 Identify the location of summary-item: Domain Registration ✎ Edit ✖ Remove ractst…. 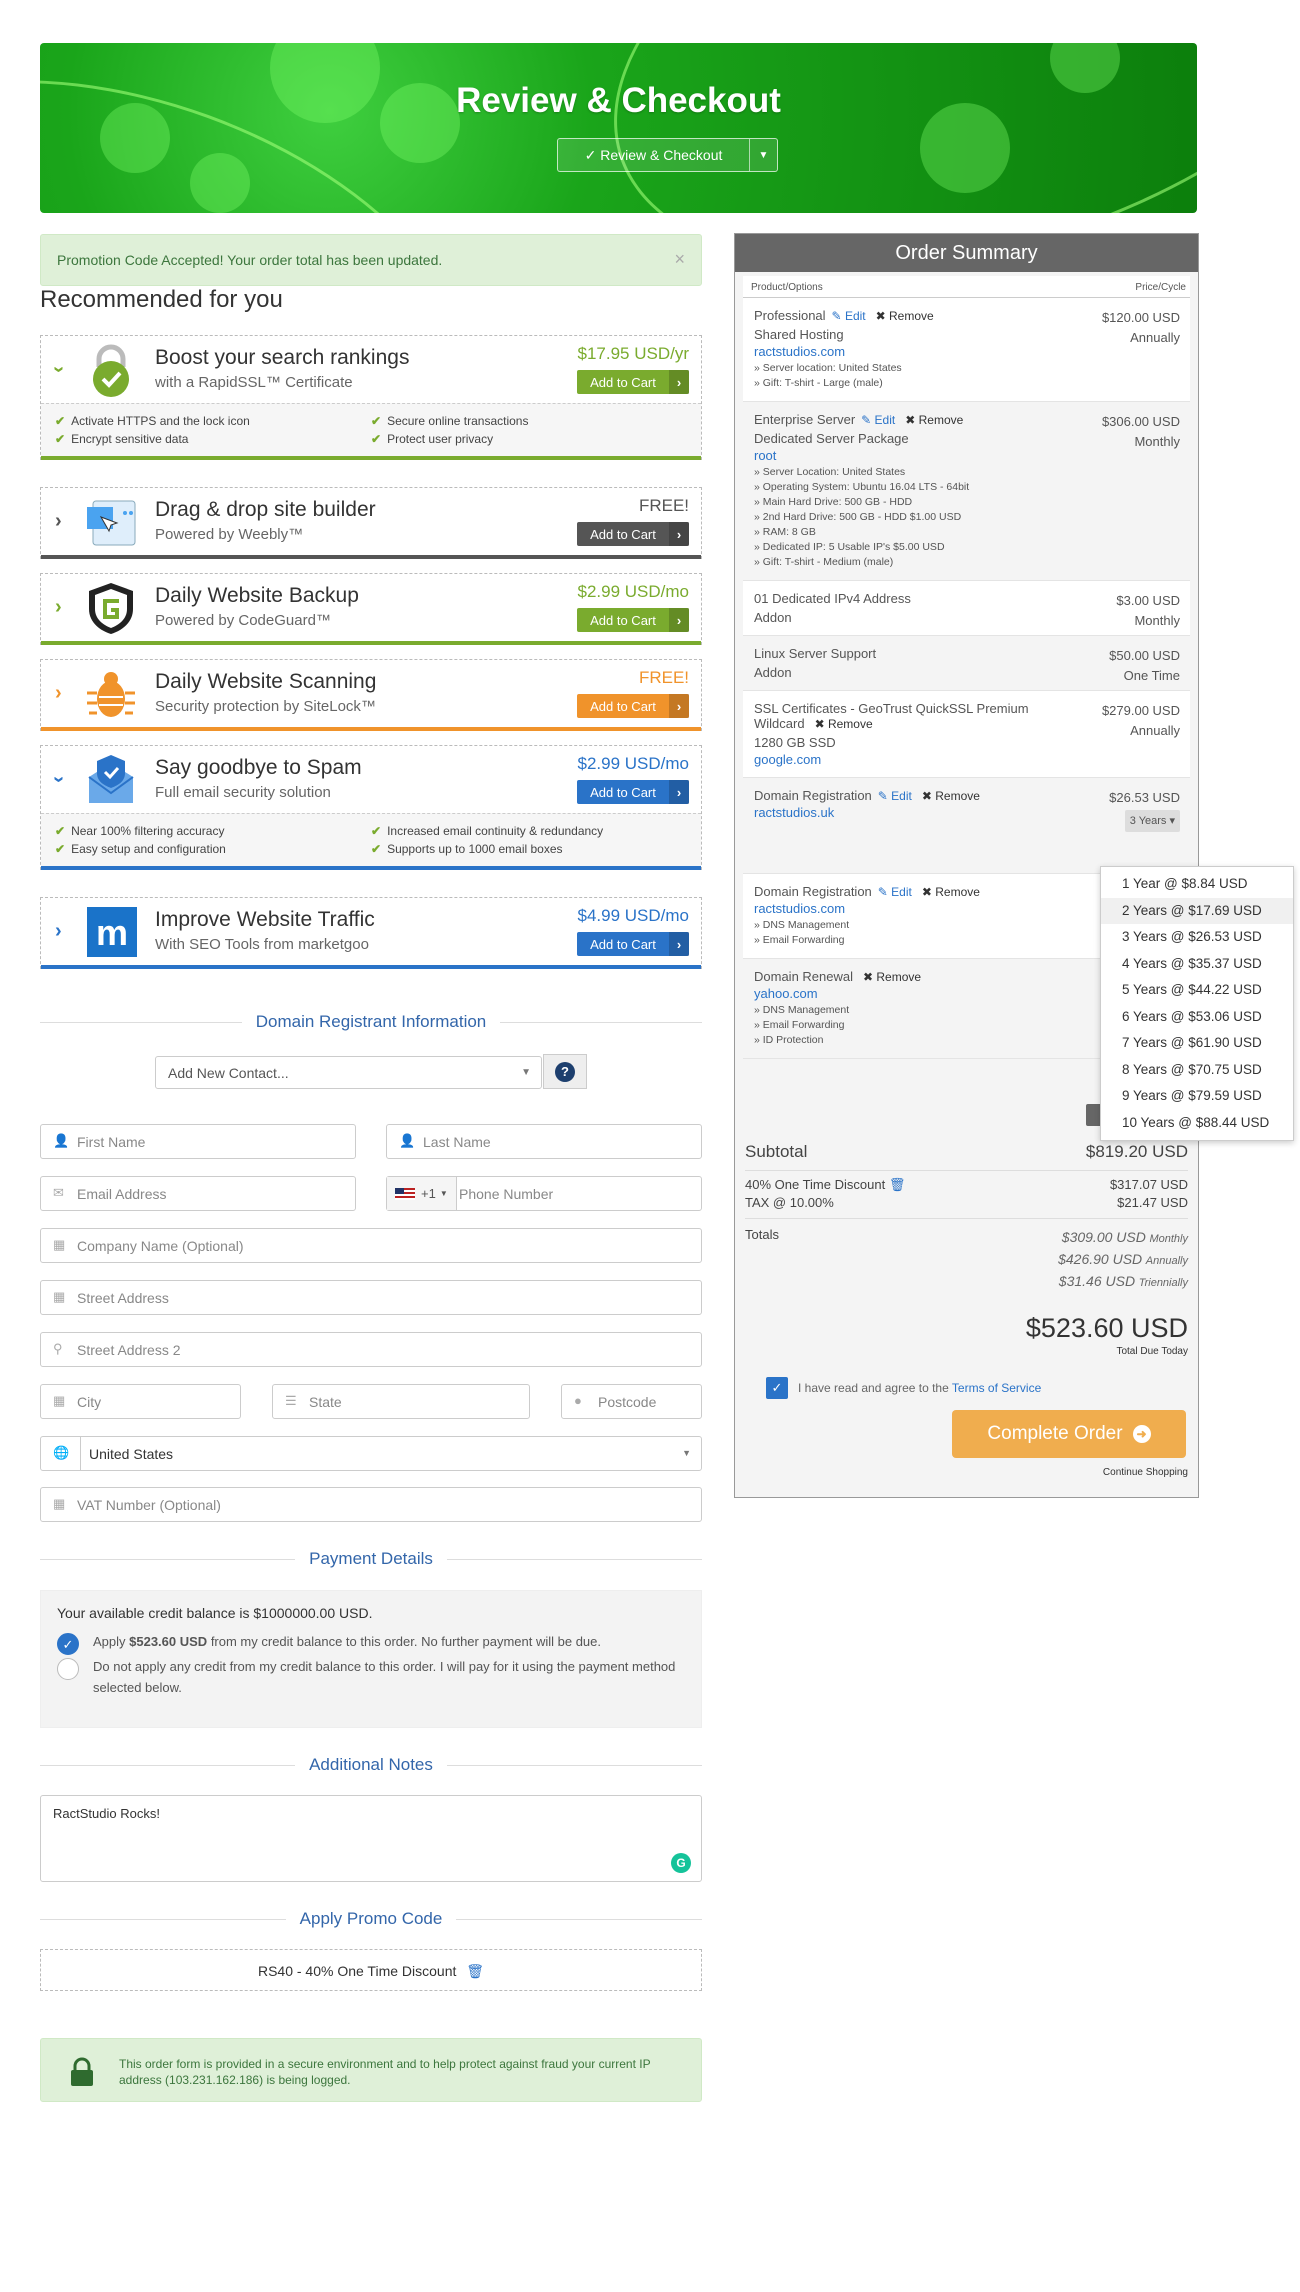
(966, 826).